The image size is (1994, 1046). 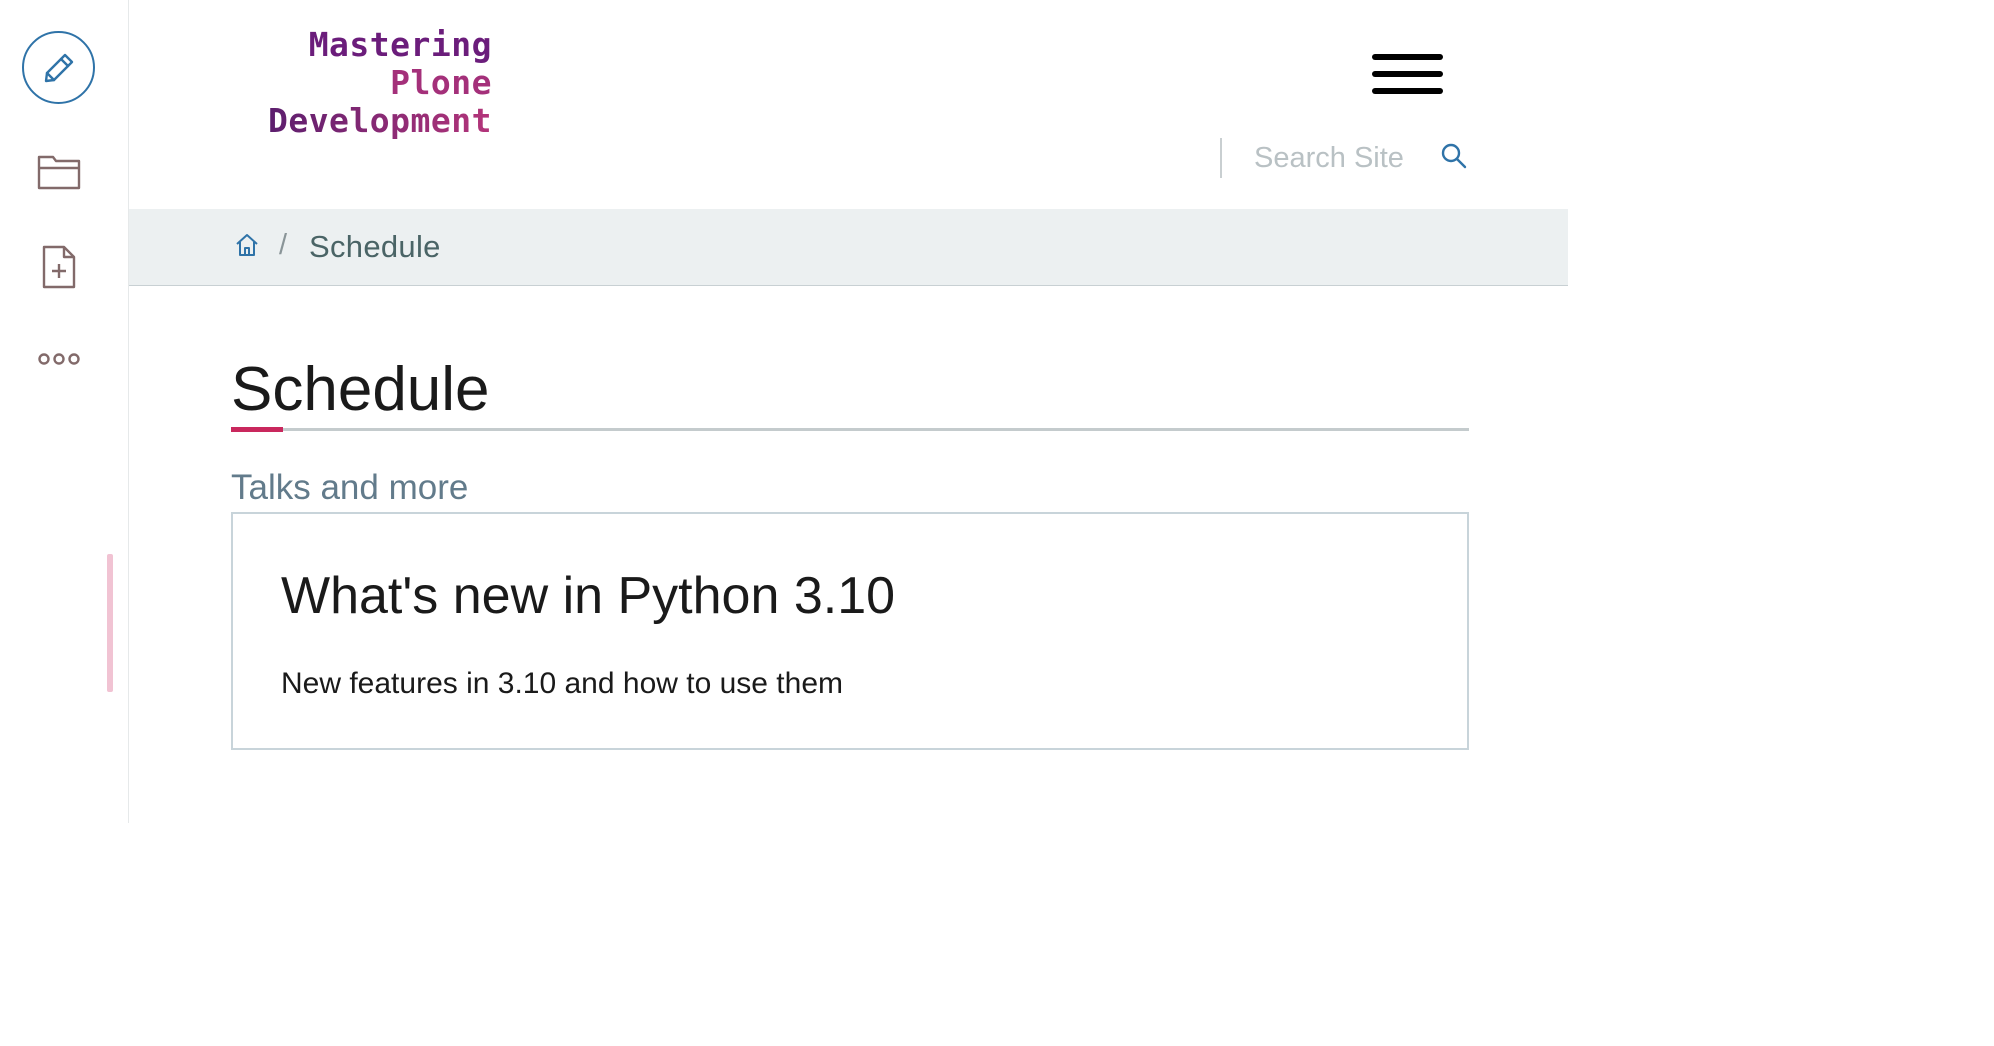 I want to click on title-divider, so click(x=850, y=429).